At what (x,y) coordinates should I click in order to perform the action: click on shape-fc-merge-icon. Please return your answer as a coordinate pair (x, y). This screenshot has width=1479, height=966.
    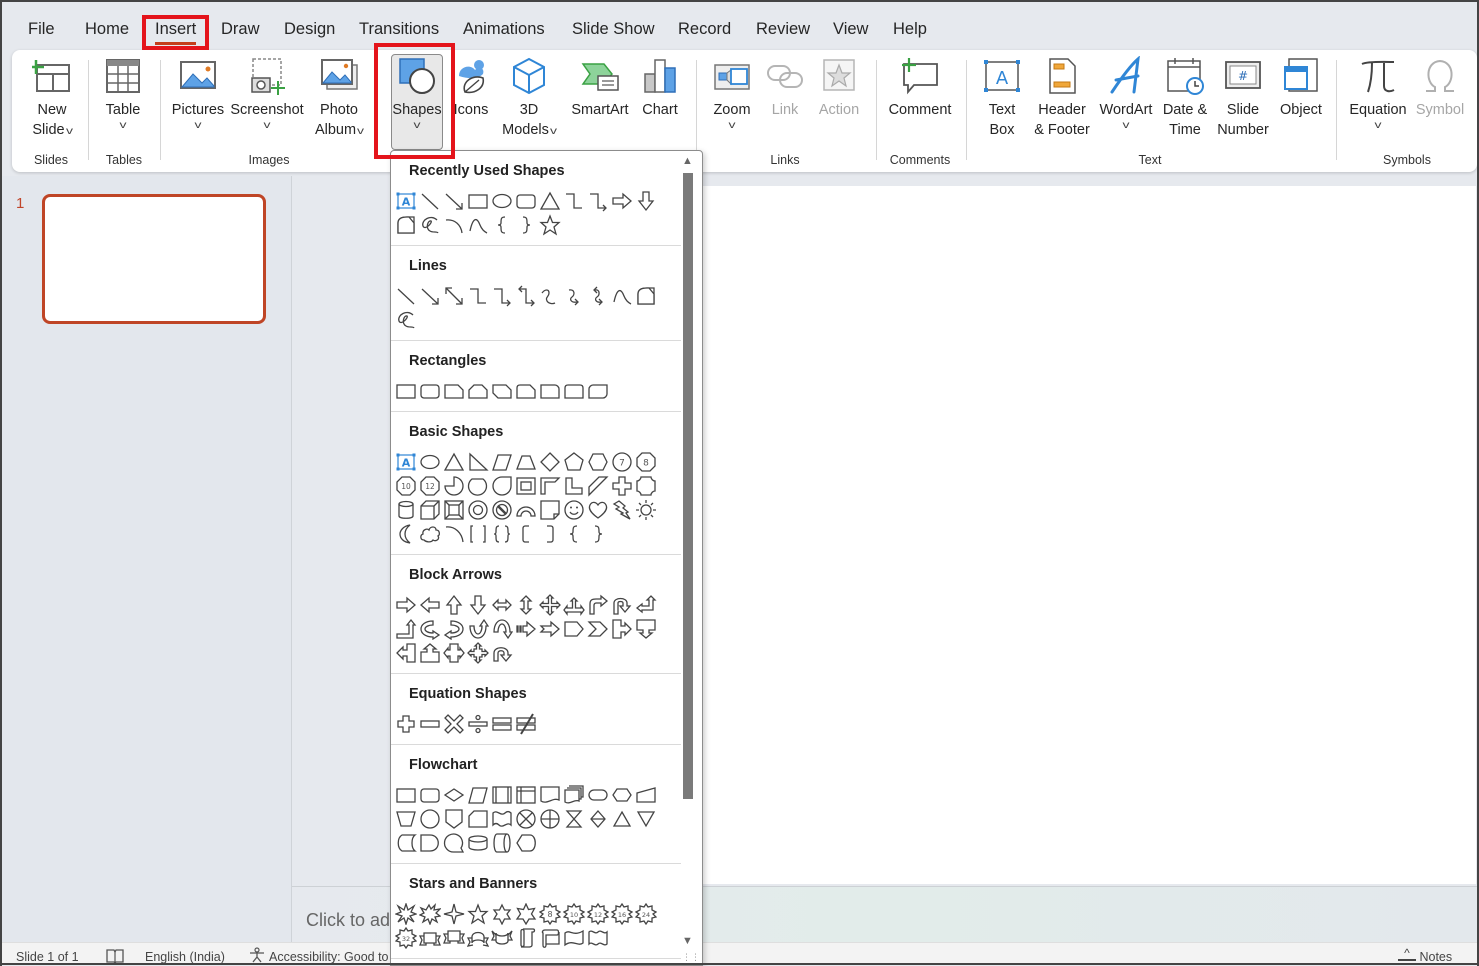
    Looking at the image, I should click on (646, 819).